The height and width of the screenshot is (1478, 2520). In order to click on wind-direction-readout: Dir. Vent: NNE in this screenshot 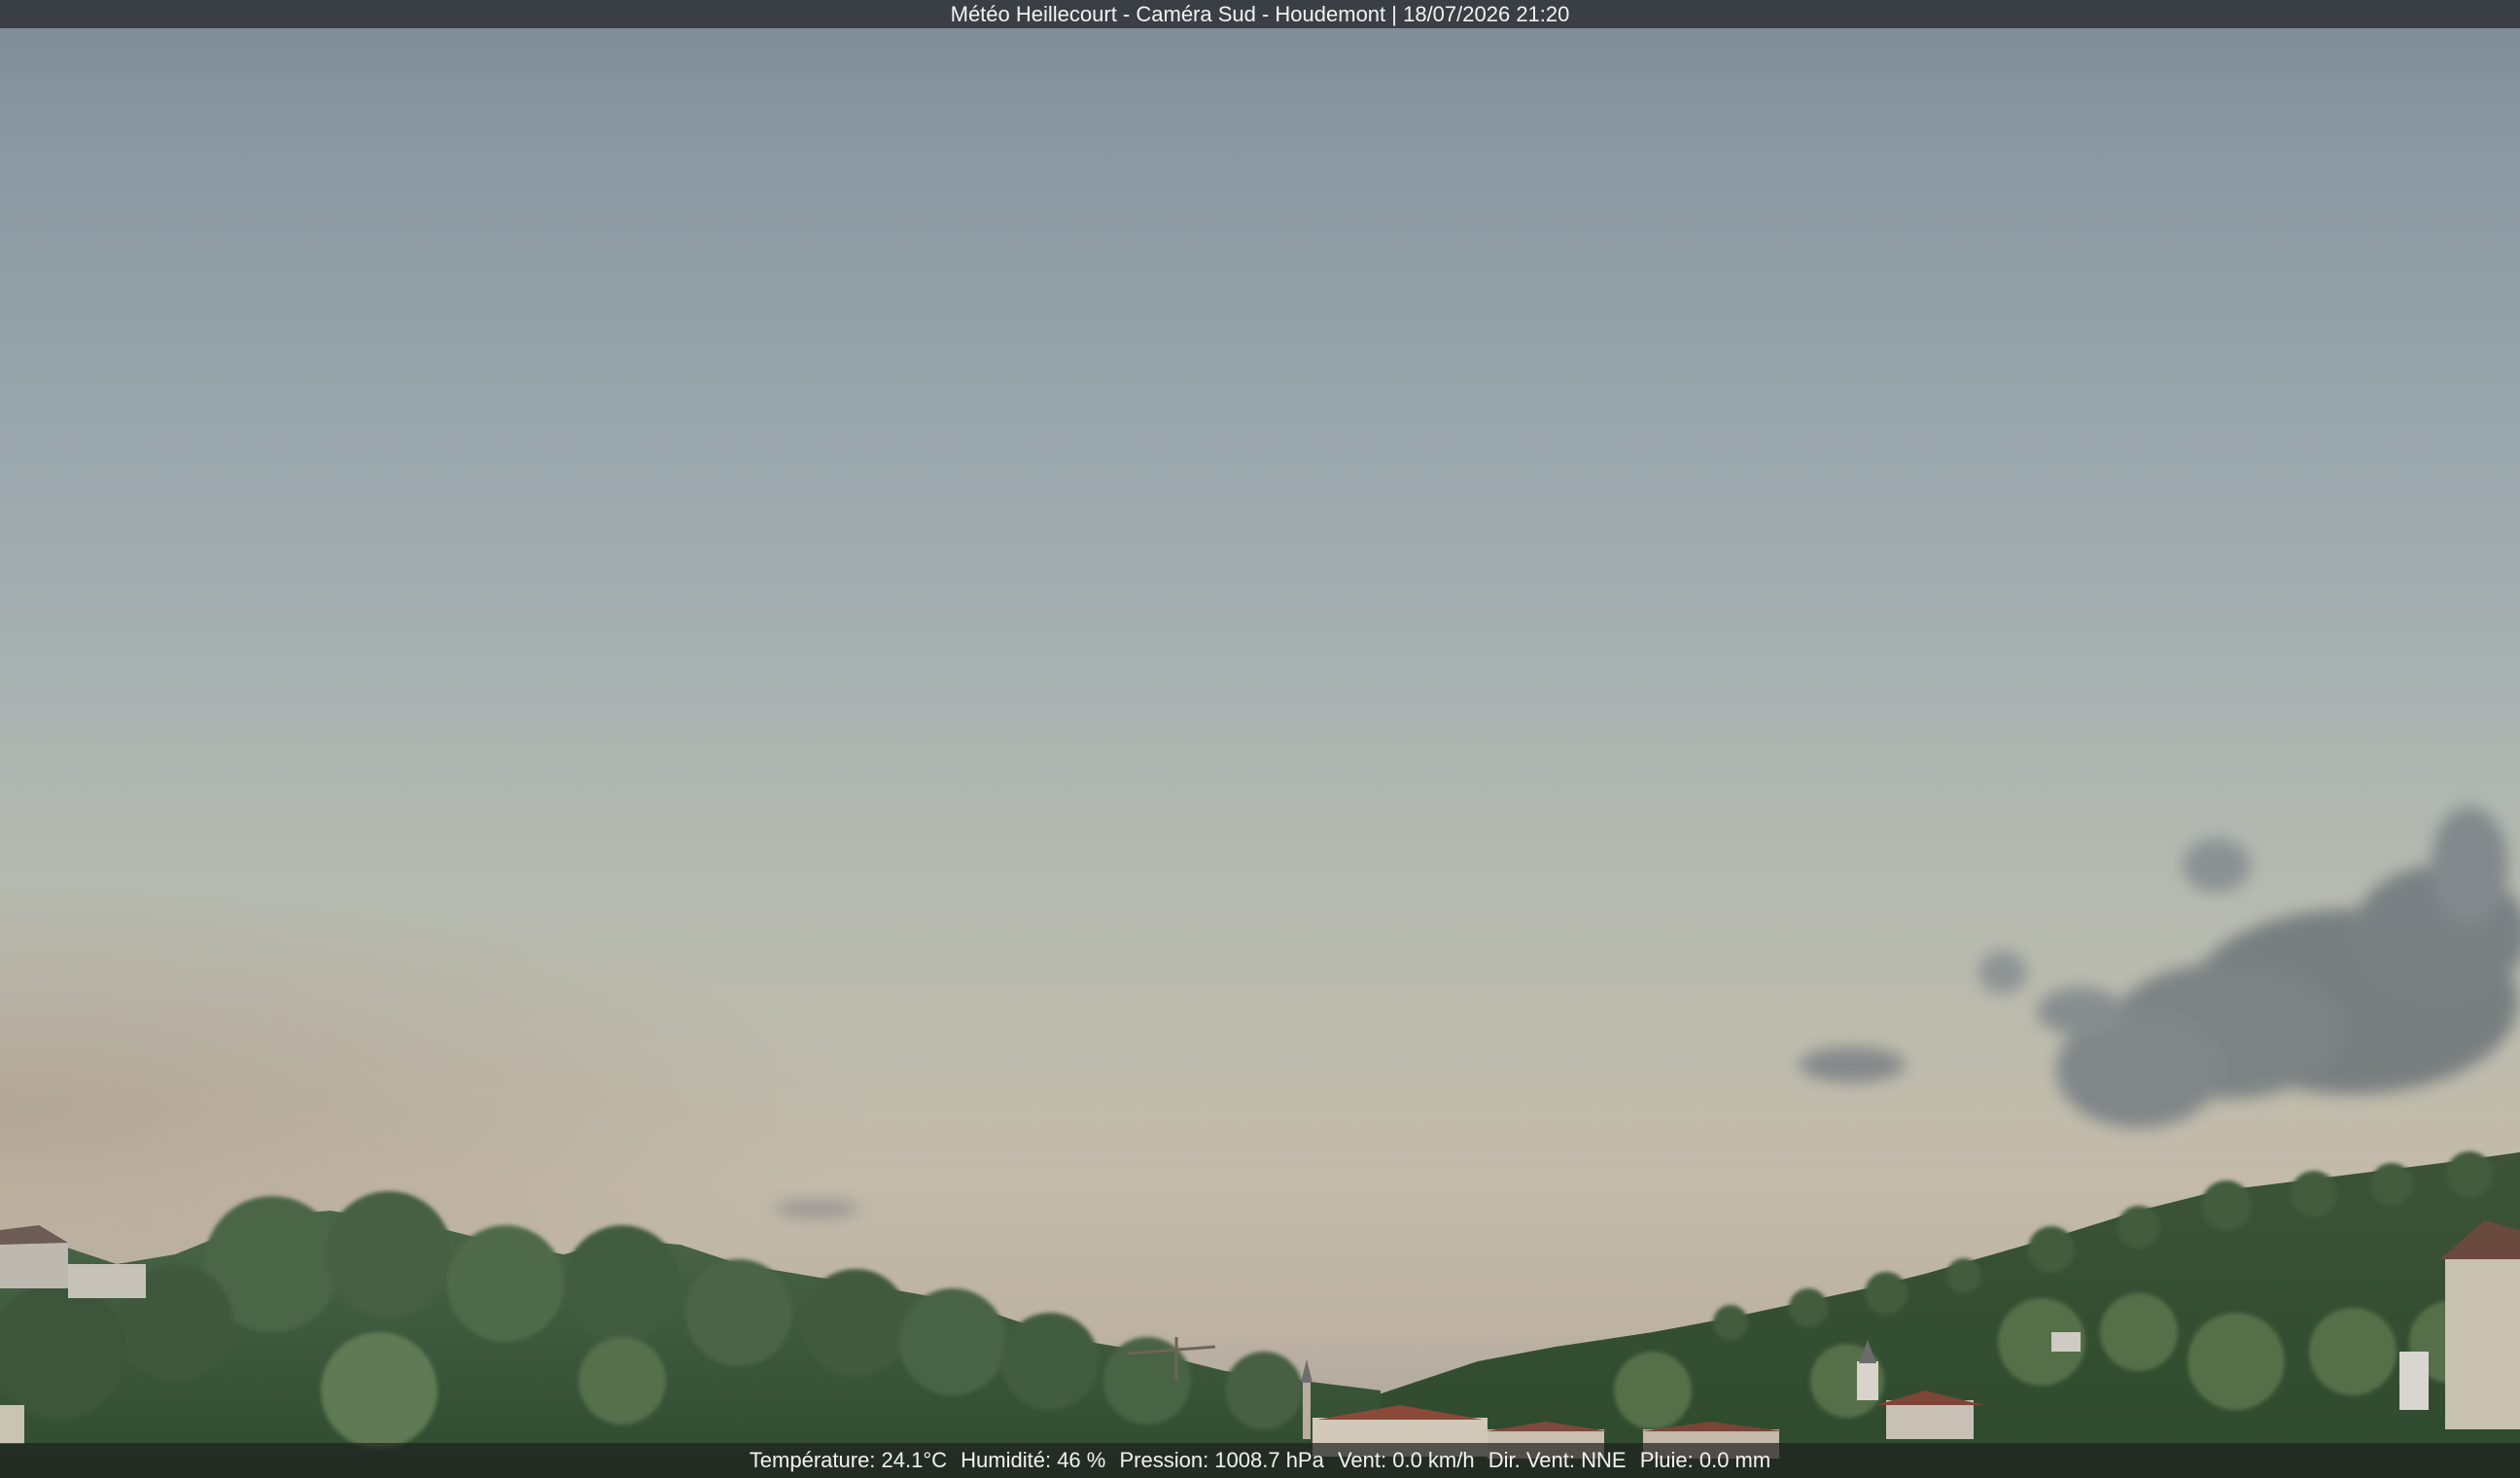, I will do `click(1557, 1460)`.